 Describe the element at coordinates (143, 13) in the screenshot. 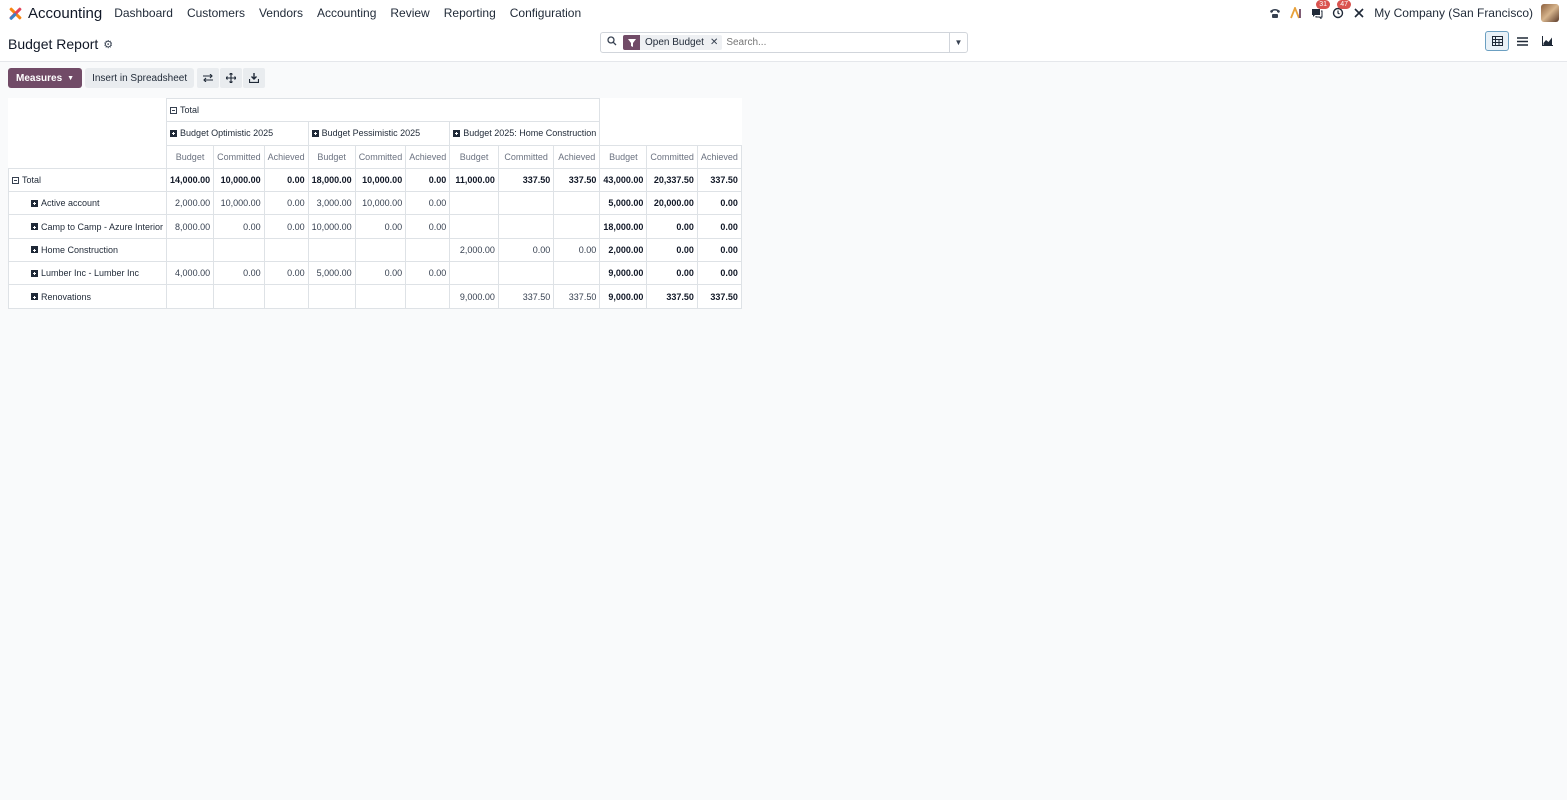

I see `menu-dashboard: Dashboard` at that location.